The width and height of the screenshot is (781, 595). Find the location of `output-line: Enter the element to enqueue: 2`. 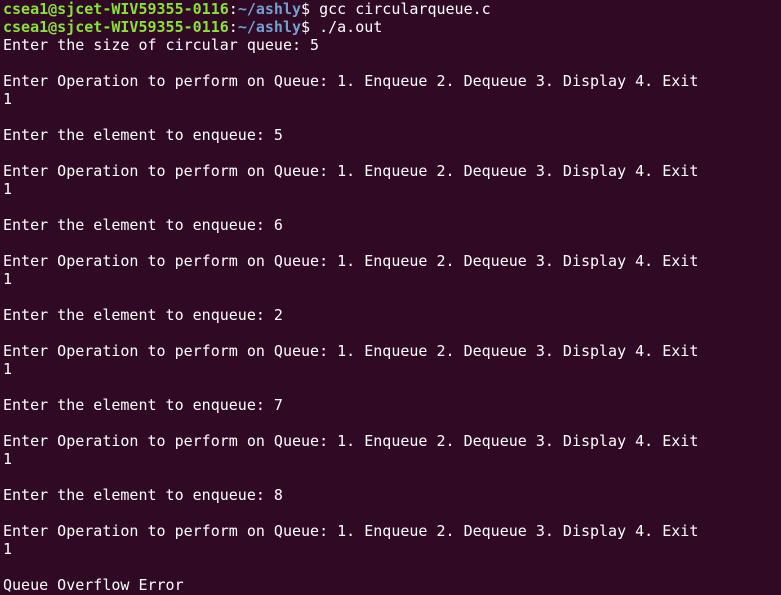

output-line: Enter the element to enqueue: 2 is located at coordinates (143, 315).